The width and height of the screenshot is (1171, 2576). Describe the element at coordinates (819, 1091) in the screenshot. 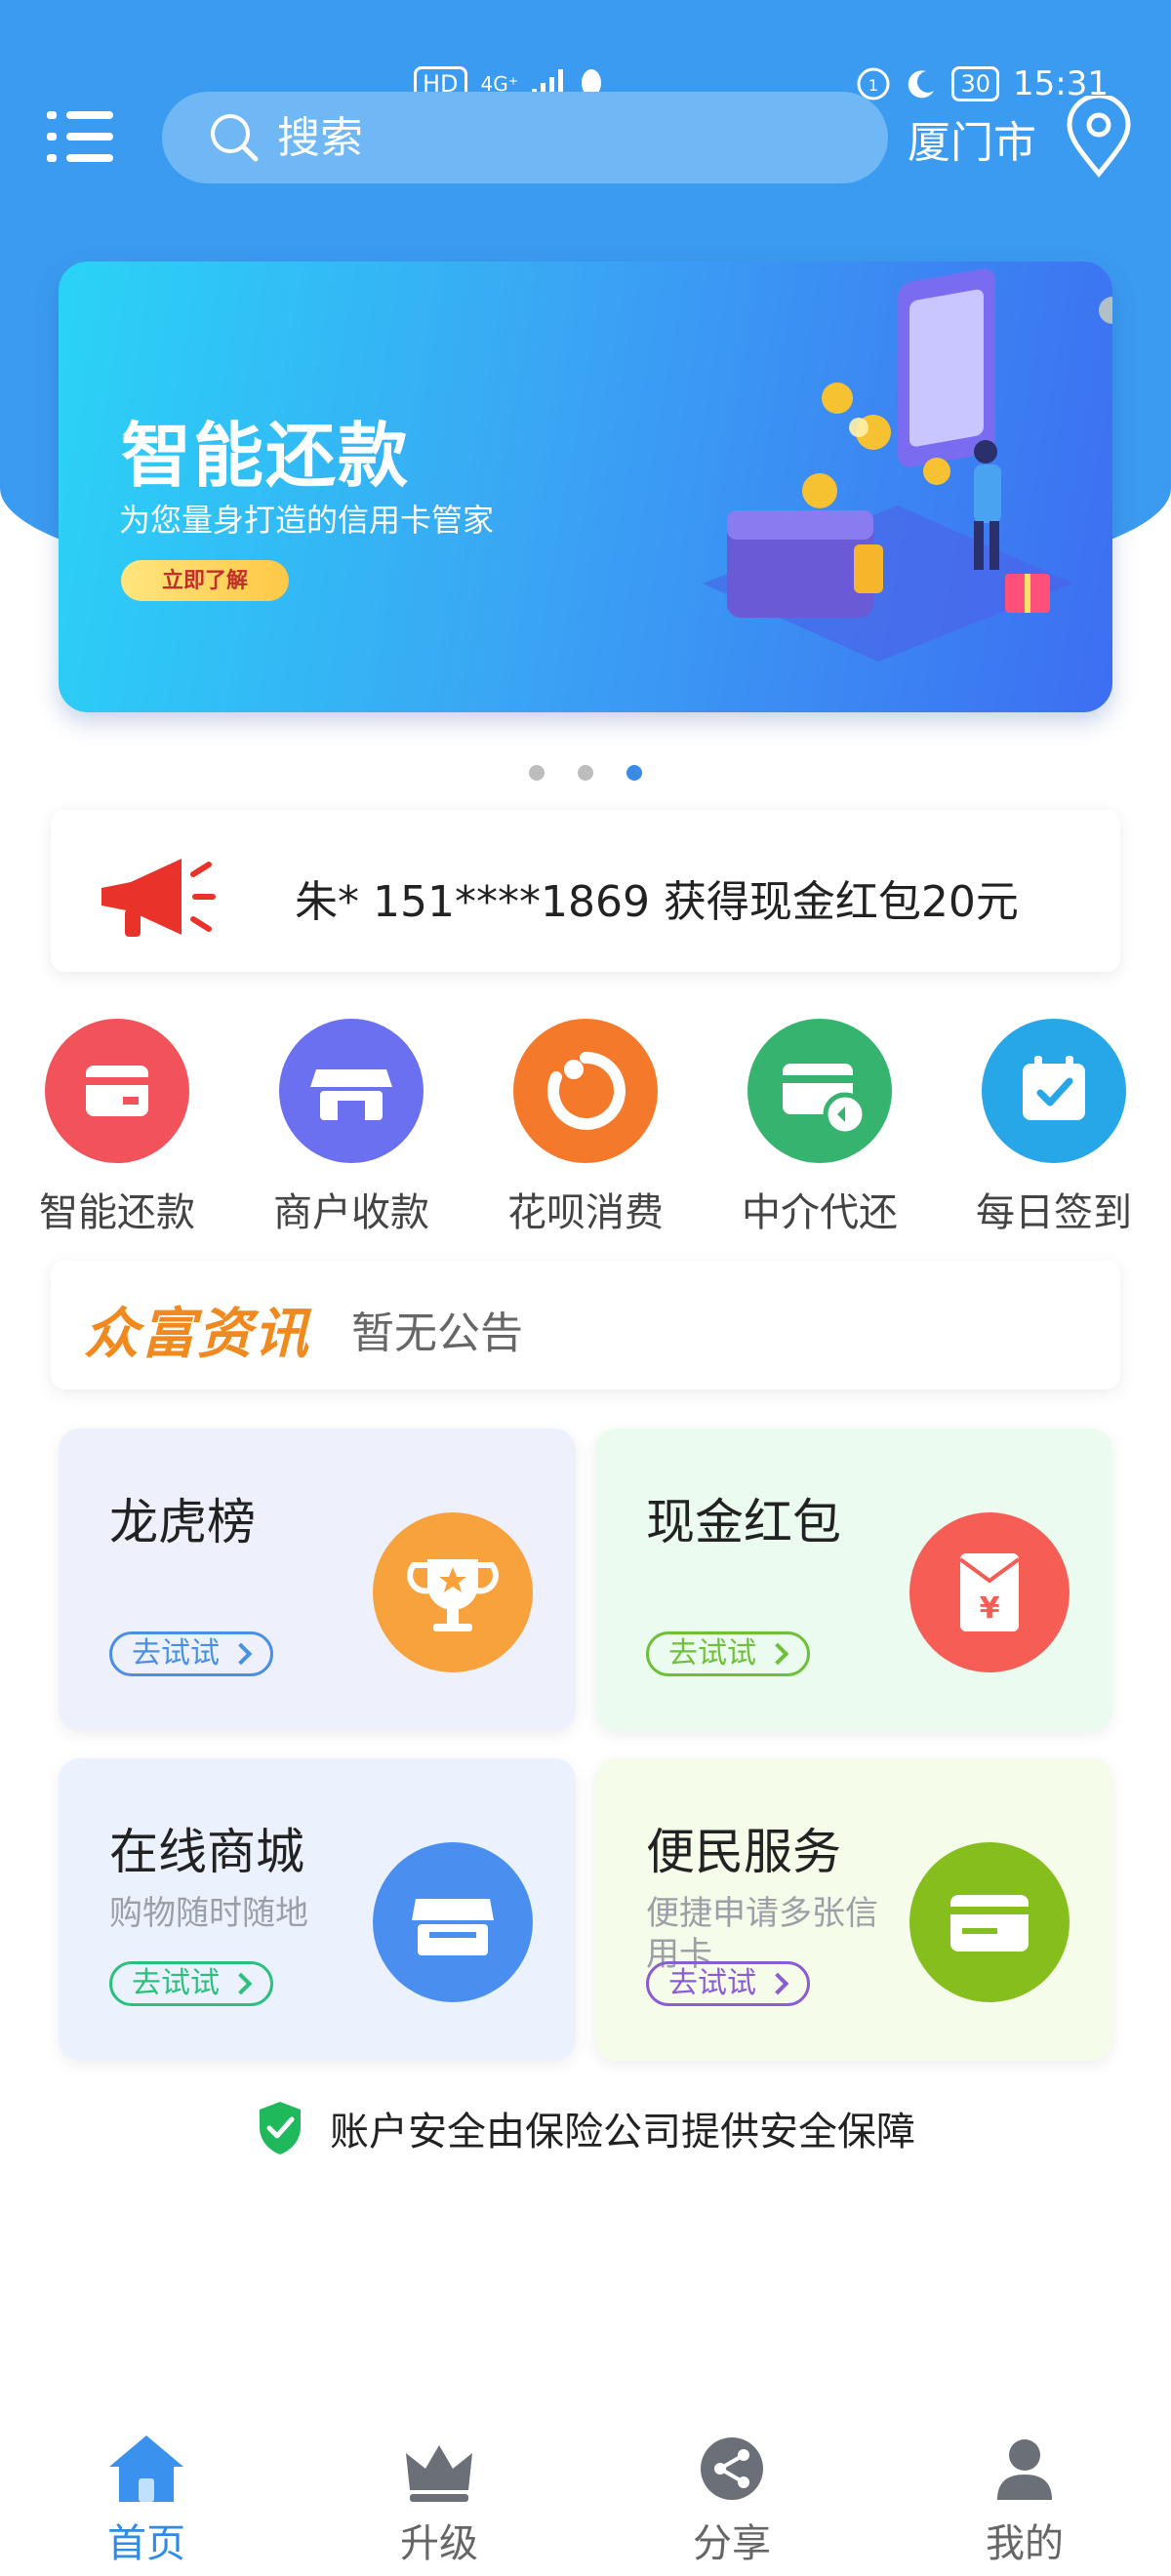

I see `card-refresh-icon` at that location.